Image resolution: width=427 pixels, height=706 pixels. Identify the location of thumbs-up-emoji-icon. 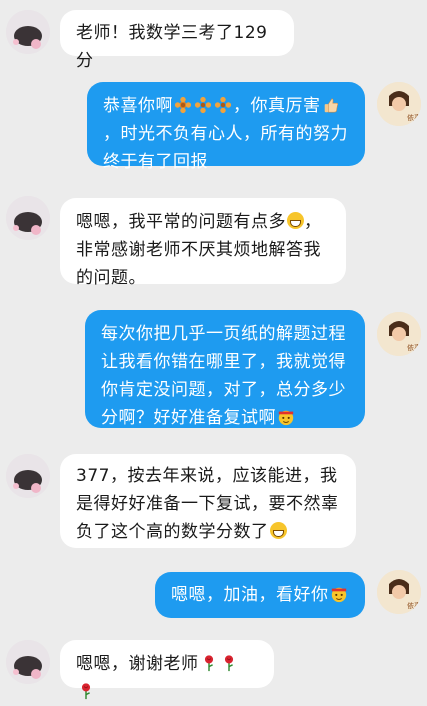
(331, 105).